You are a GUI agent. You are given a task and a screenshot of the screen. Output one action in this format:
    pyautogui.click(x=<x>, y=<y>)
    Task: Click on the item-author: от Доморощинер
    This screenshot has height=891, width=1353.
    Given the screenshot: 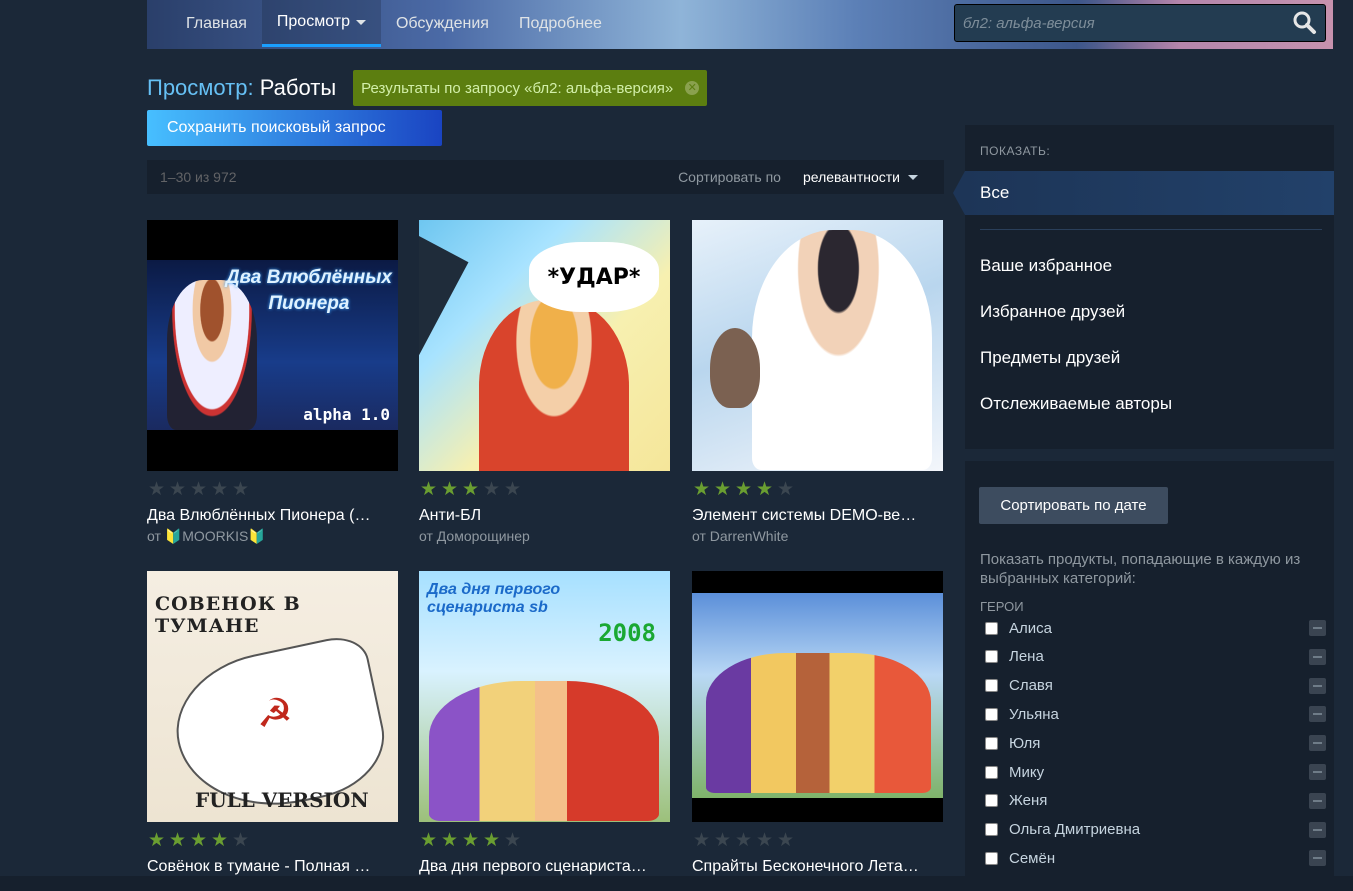 What is the action you would take?
    pyautogui.click(x=544, y=536)
    